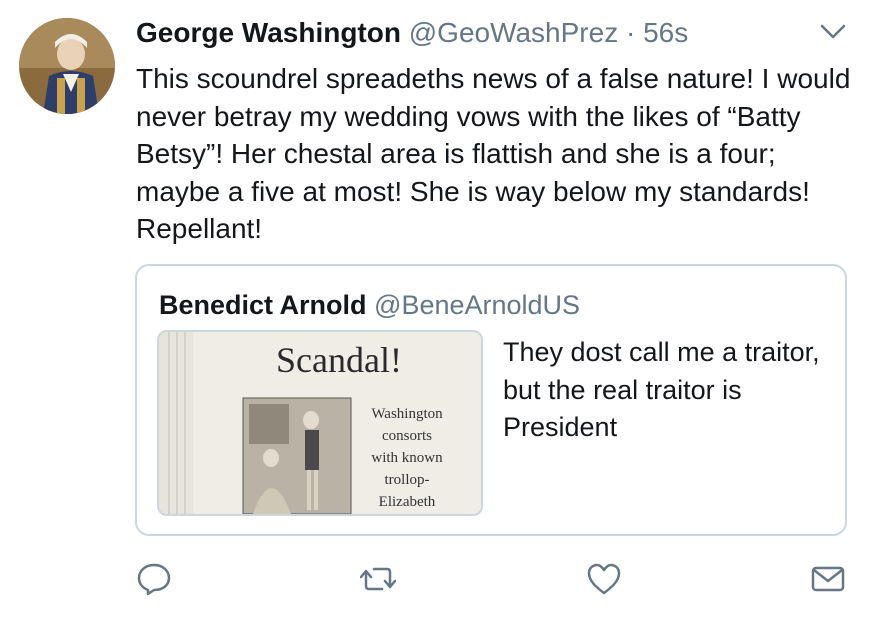  Describe the element at coordinates (369, 305) in the screenshot. I see `quoted-tweet-header: Benedict Arnold @BeneArnoldUS` at that location.